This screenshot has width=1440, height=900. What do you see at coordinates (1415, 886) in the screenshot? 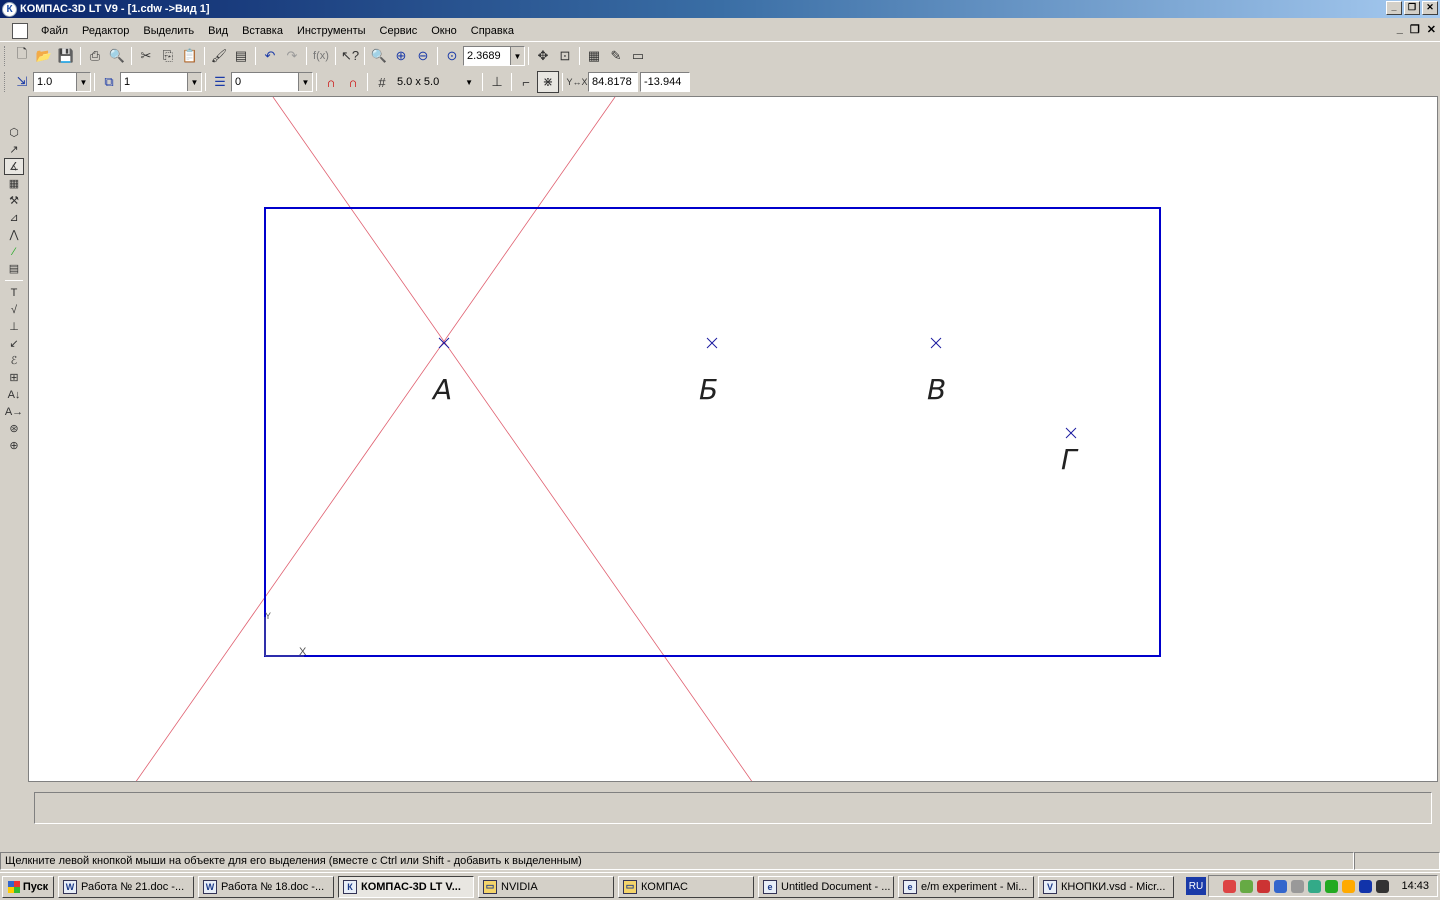
I see `clock: 14:43` at bounding box center [1415, 886].